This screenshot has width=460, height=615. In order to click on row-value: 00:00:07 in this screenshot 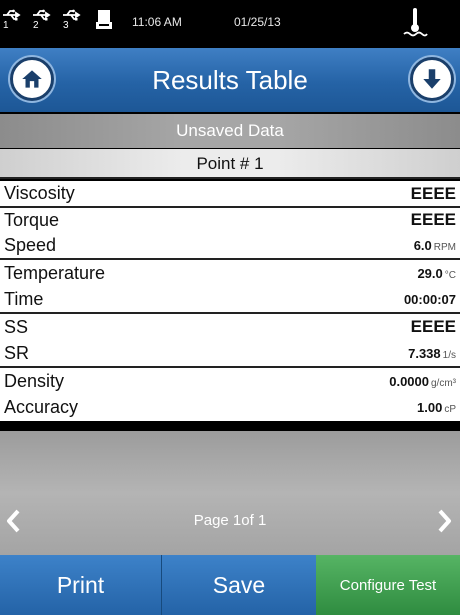, I will do `click(429, 299)`.